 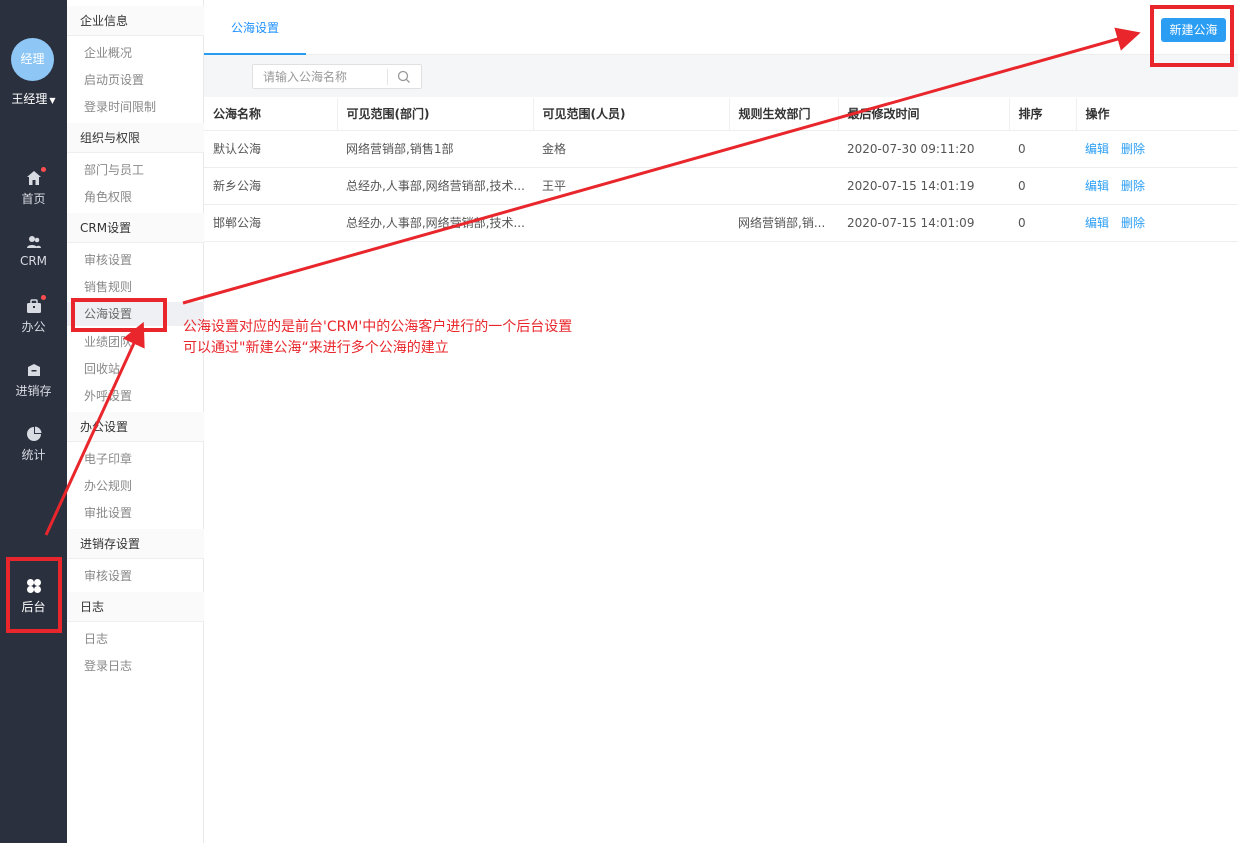 I want to click on rail-item-office: 办公, so click(x=33, y=321).